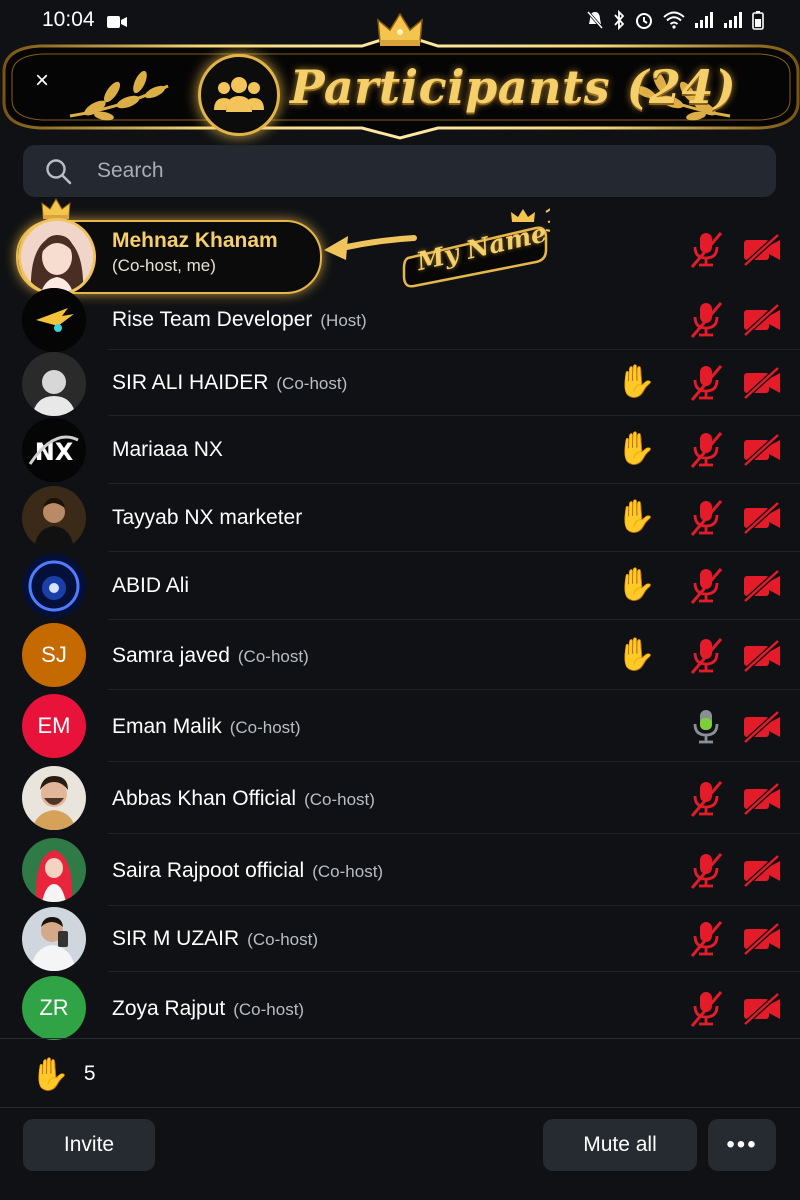 This screenshot has width=800, height=1200. Describe the element at coordinates (206, 726) in the screenshot. I see `participant-name: Eman Malik (Co-host)` at that location.